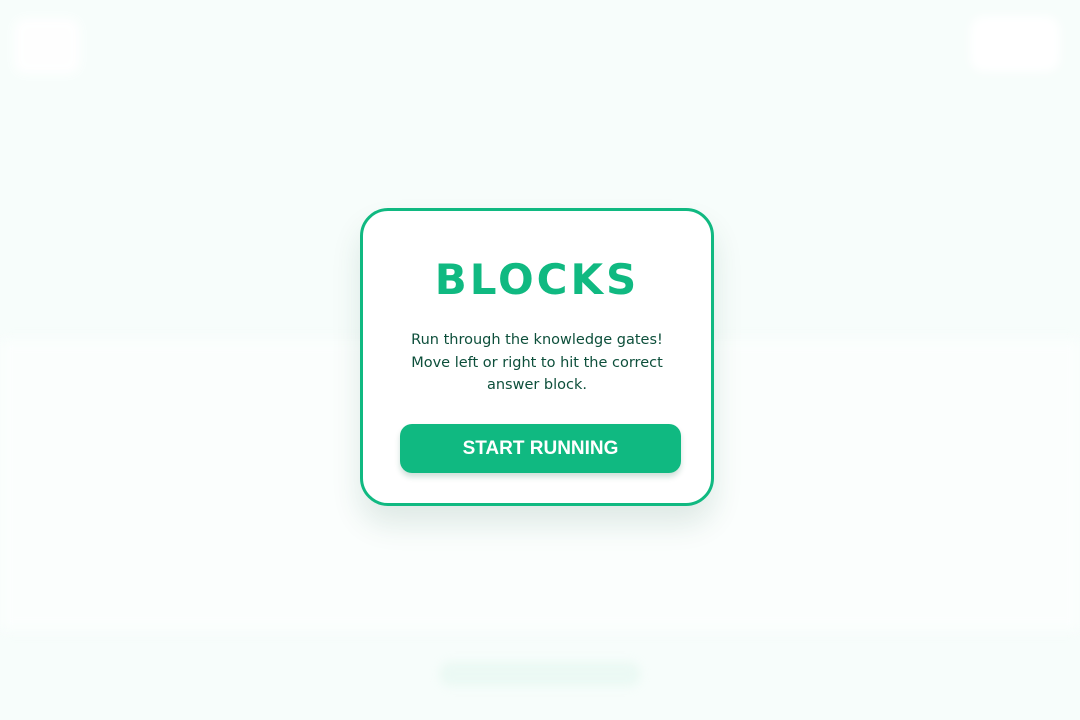 This screenshot has height=720, width=1080. What do you see at coordinates (540, 448) in the screenshot?
I see `start-running-button: START RUNNING` at bounding box center [540, 448].